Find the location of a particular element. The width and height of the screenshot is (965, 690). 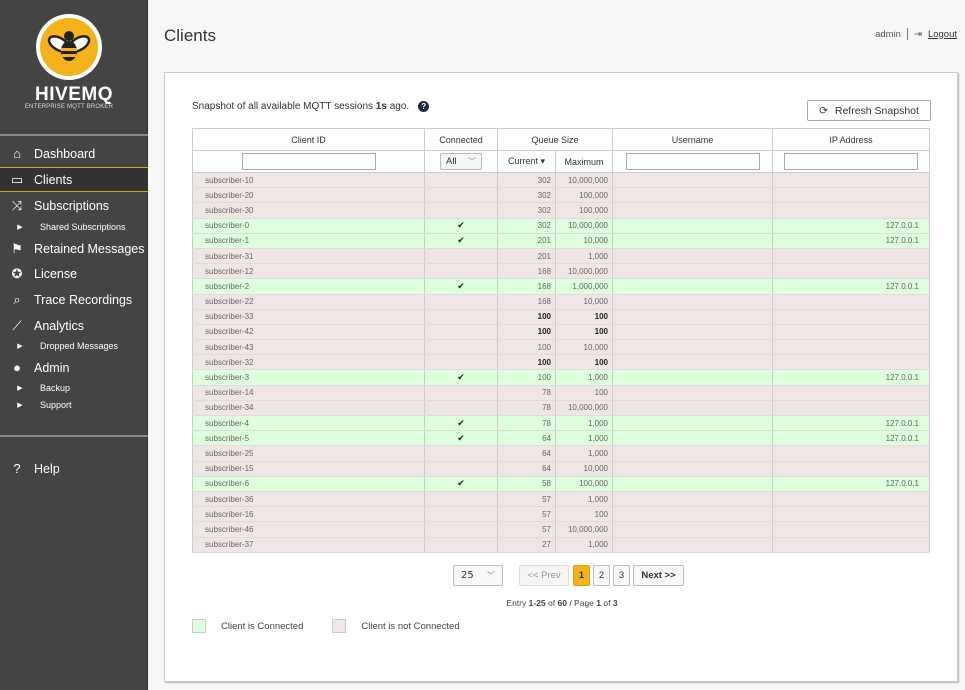

client-id-cell: subscriber-5 is located at coordinates (308, 438).